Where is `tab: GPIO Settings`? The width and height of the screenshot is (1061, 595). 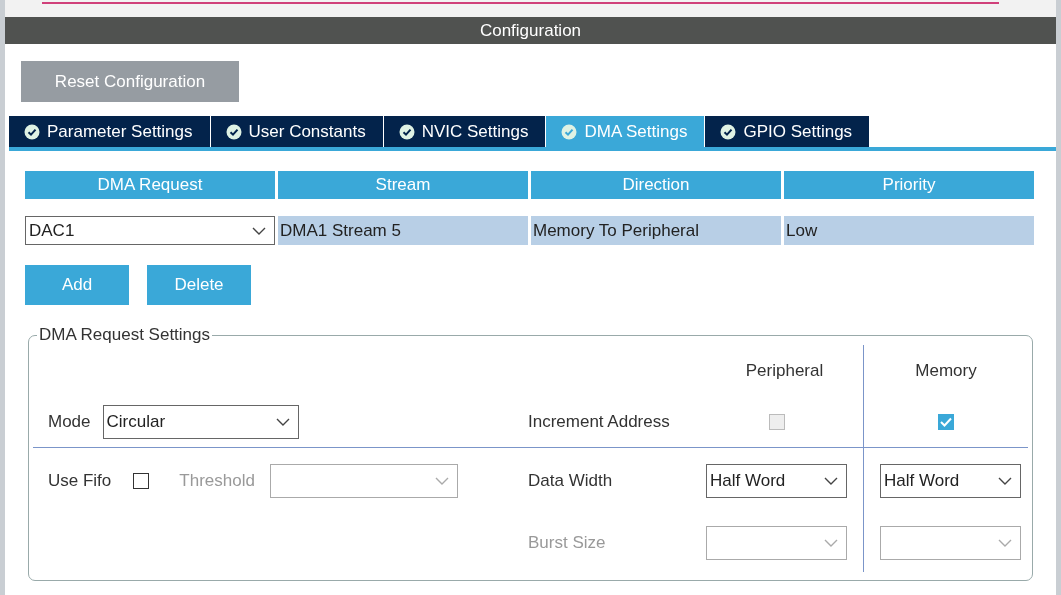
tab: GPIO Settings is located at coordinates (788, 131).